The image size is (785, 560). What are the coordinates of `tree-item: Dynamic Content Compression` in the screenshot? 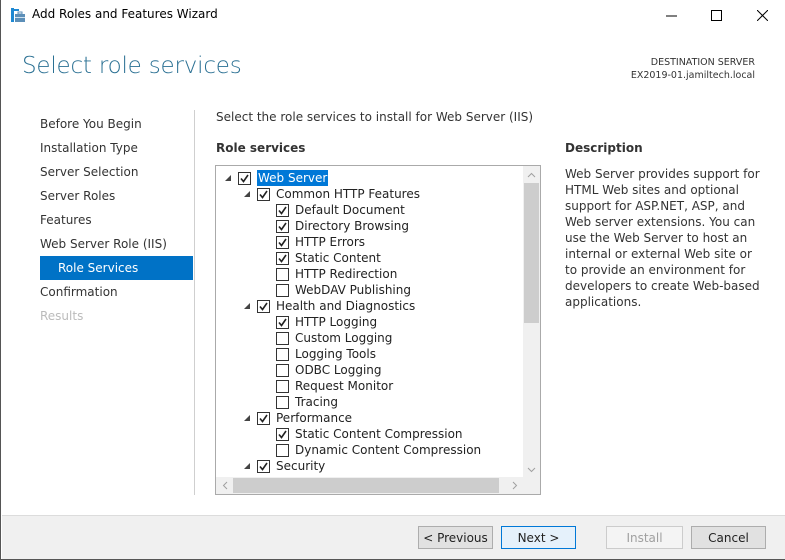 It's located at (369, 450).